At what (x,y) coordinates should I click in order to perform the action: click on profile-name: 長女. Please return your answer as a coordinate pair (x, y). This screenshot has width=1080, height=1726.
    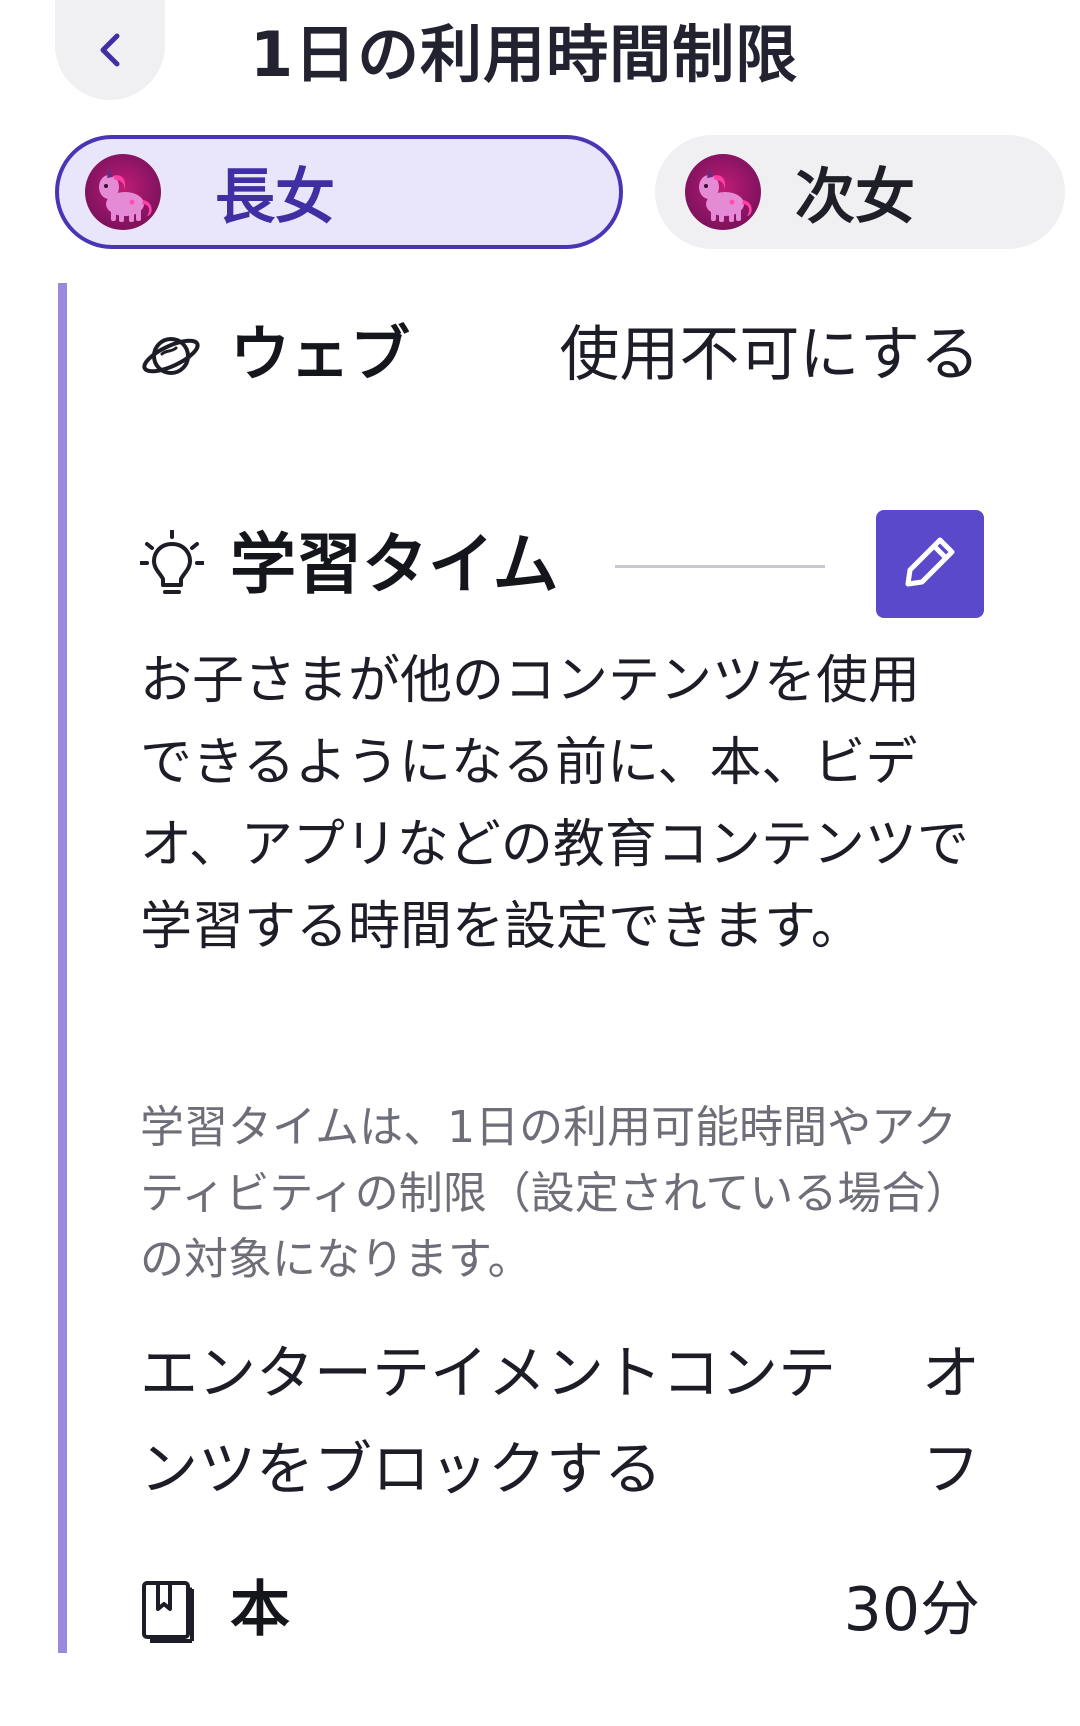
    Looking at the image, I should click on (275, 197).